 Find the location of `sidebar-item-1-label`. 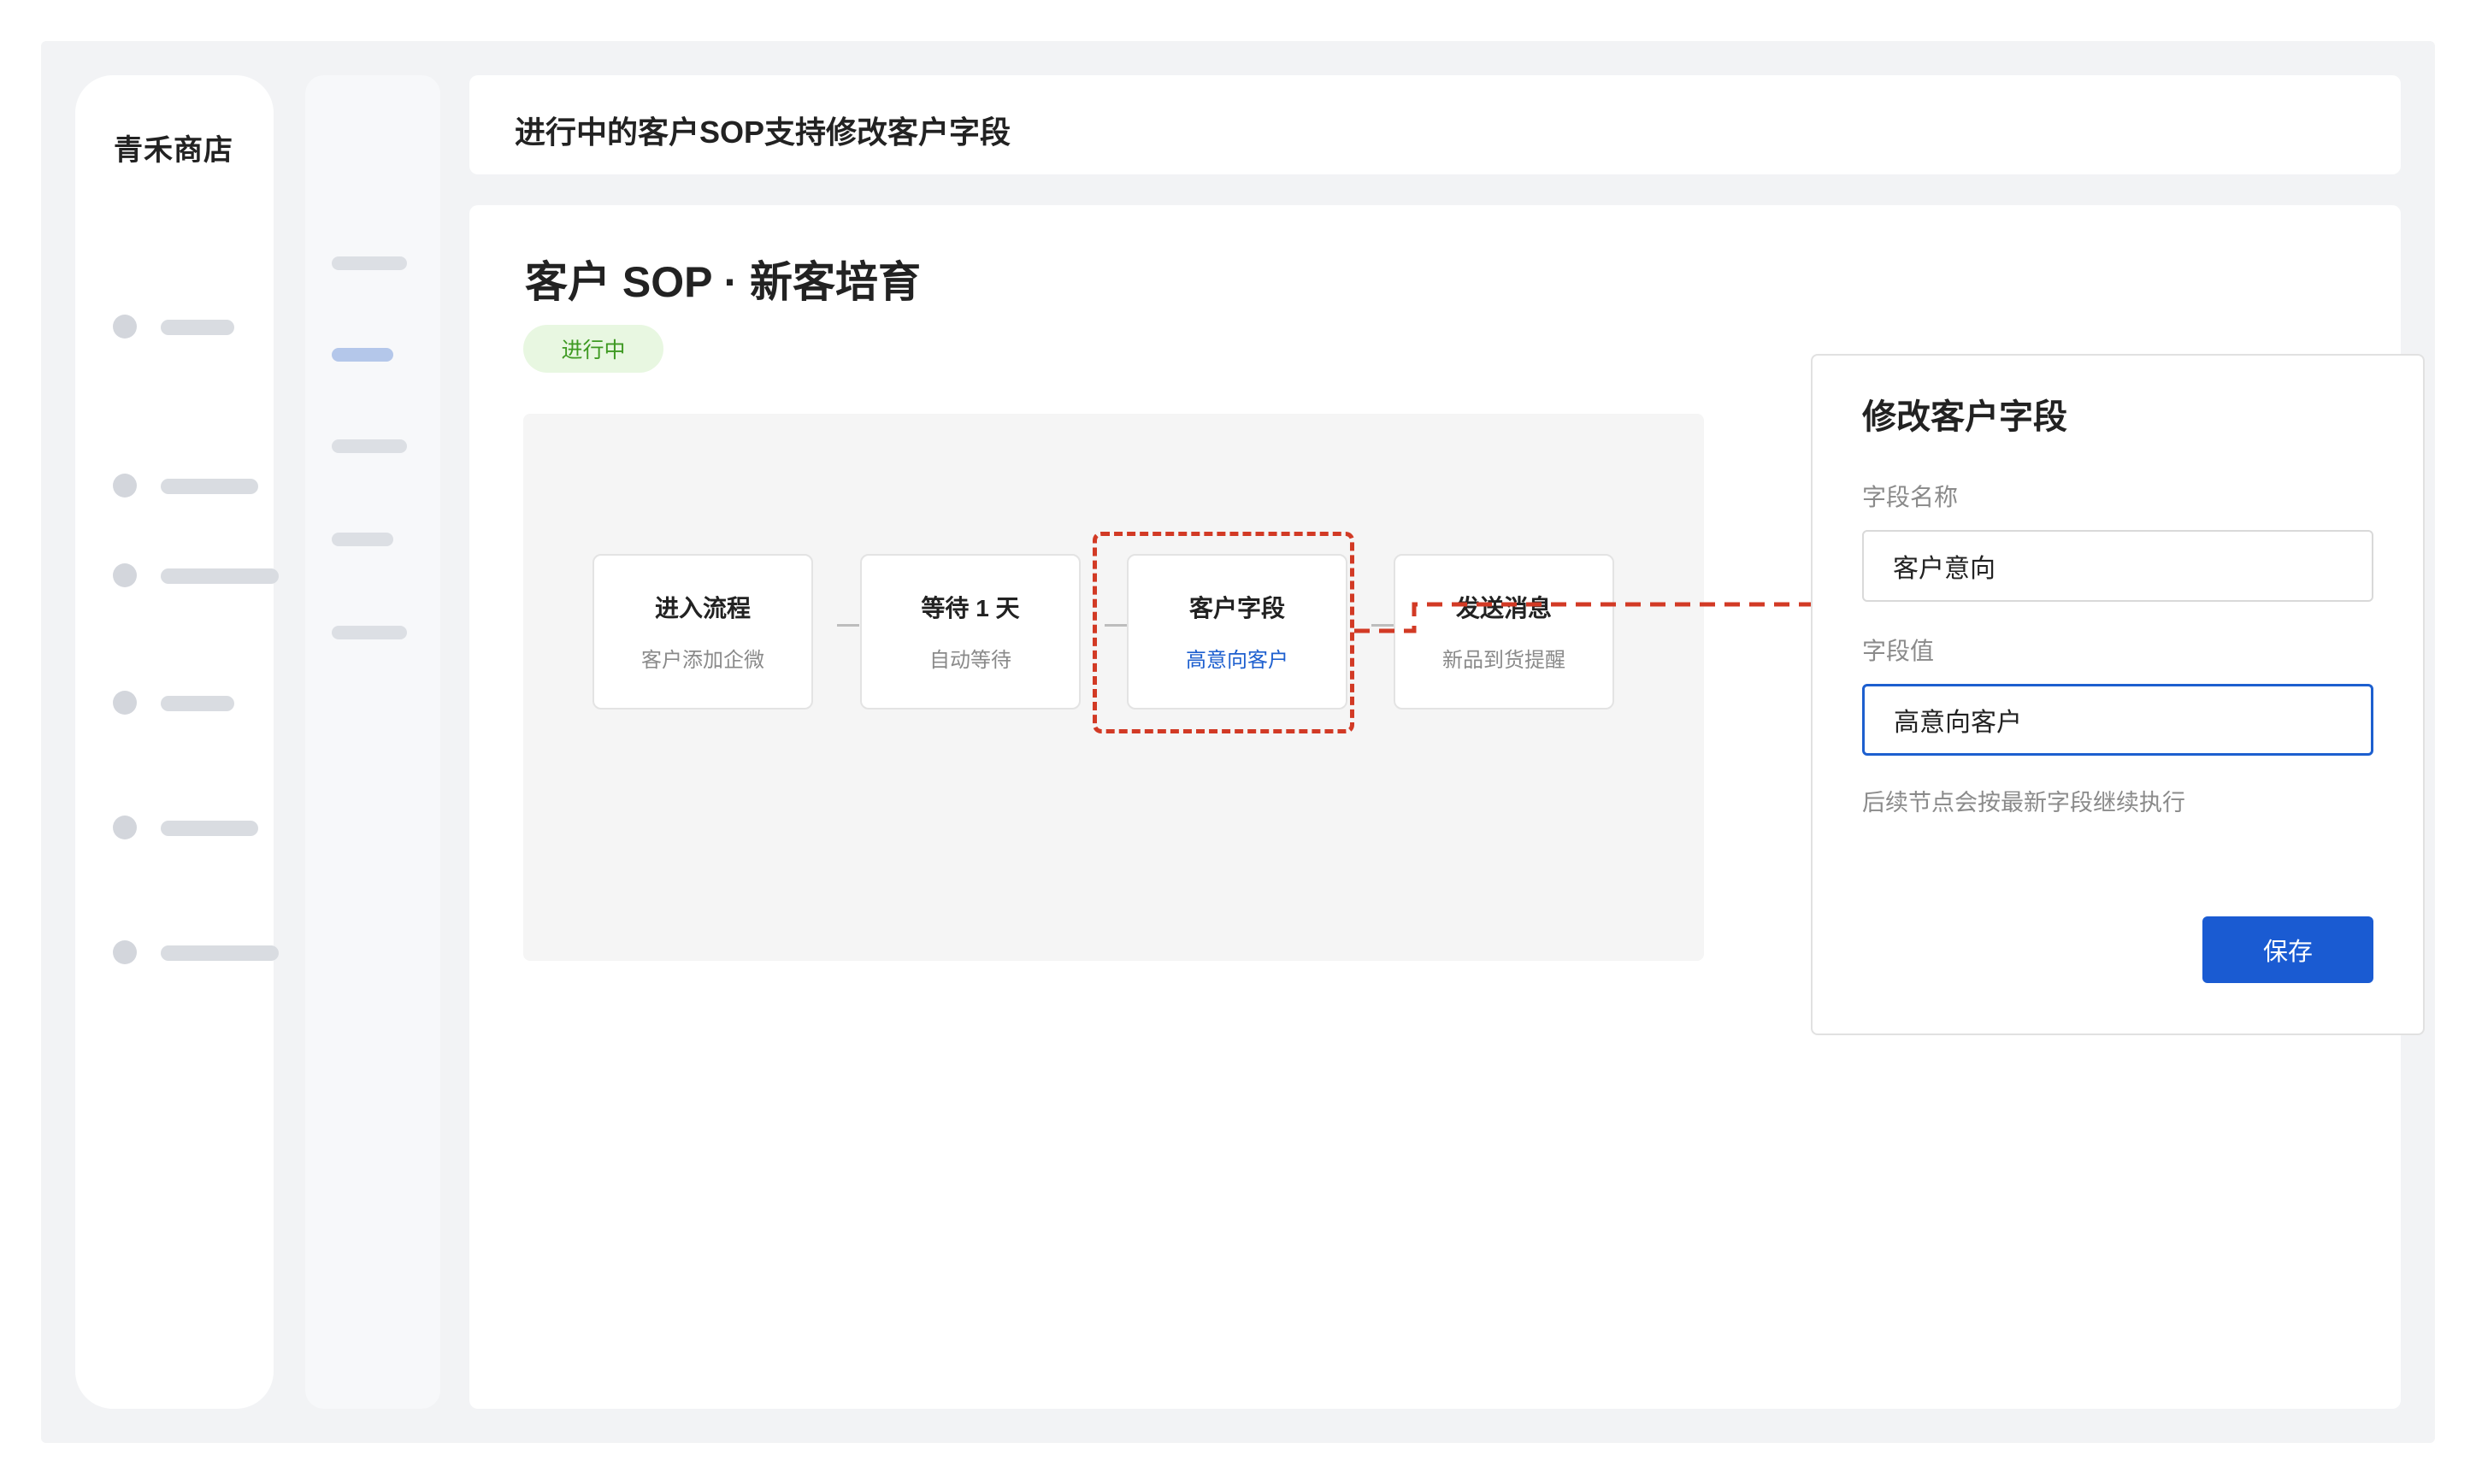

sidebar-item-1-label is located at coordinates (197, 327).